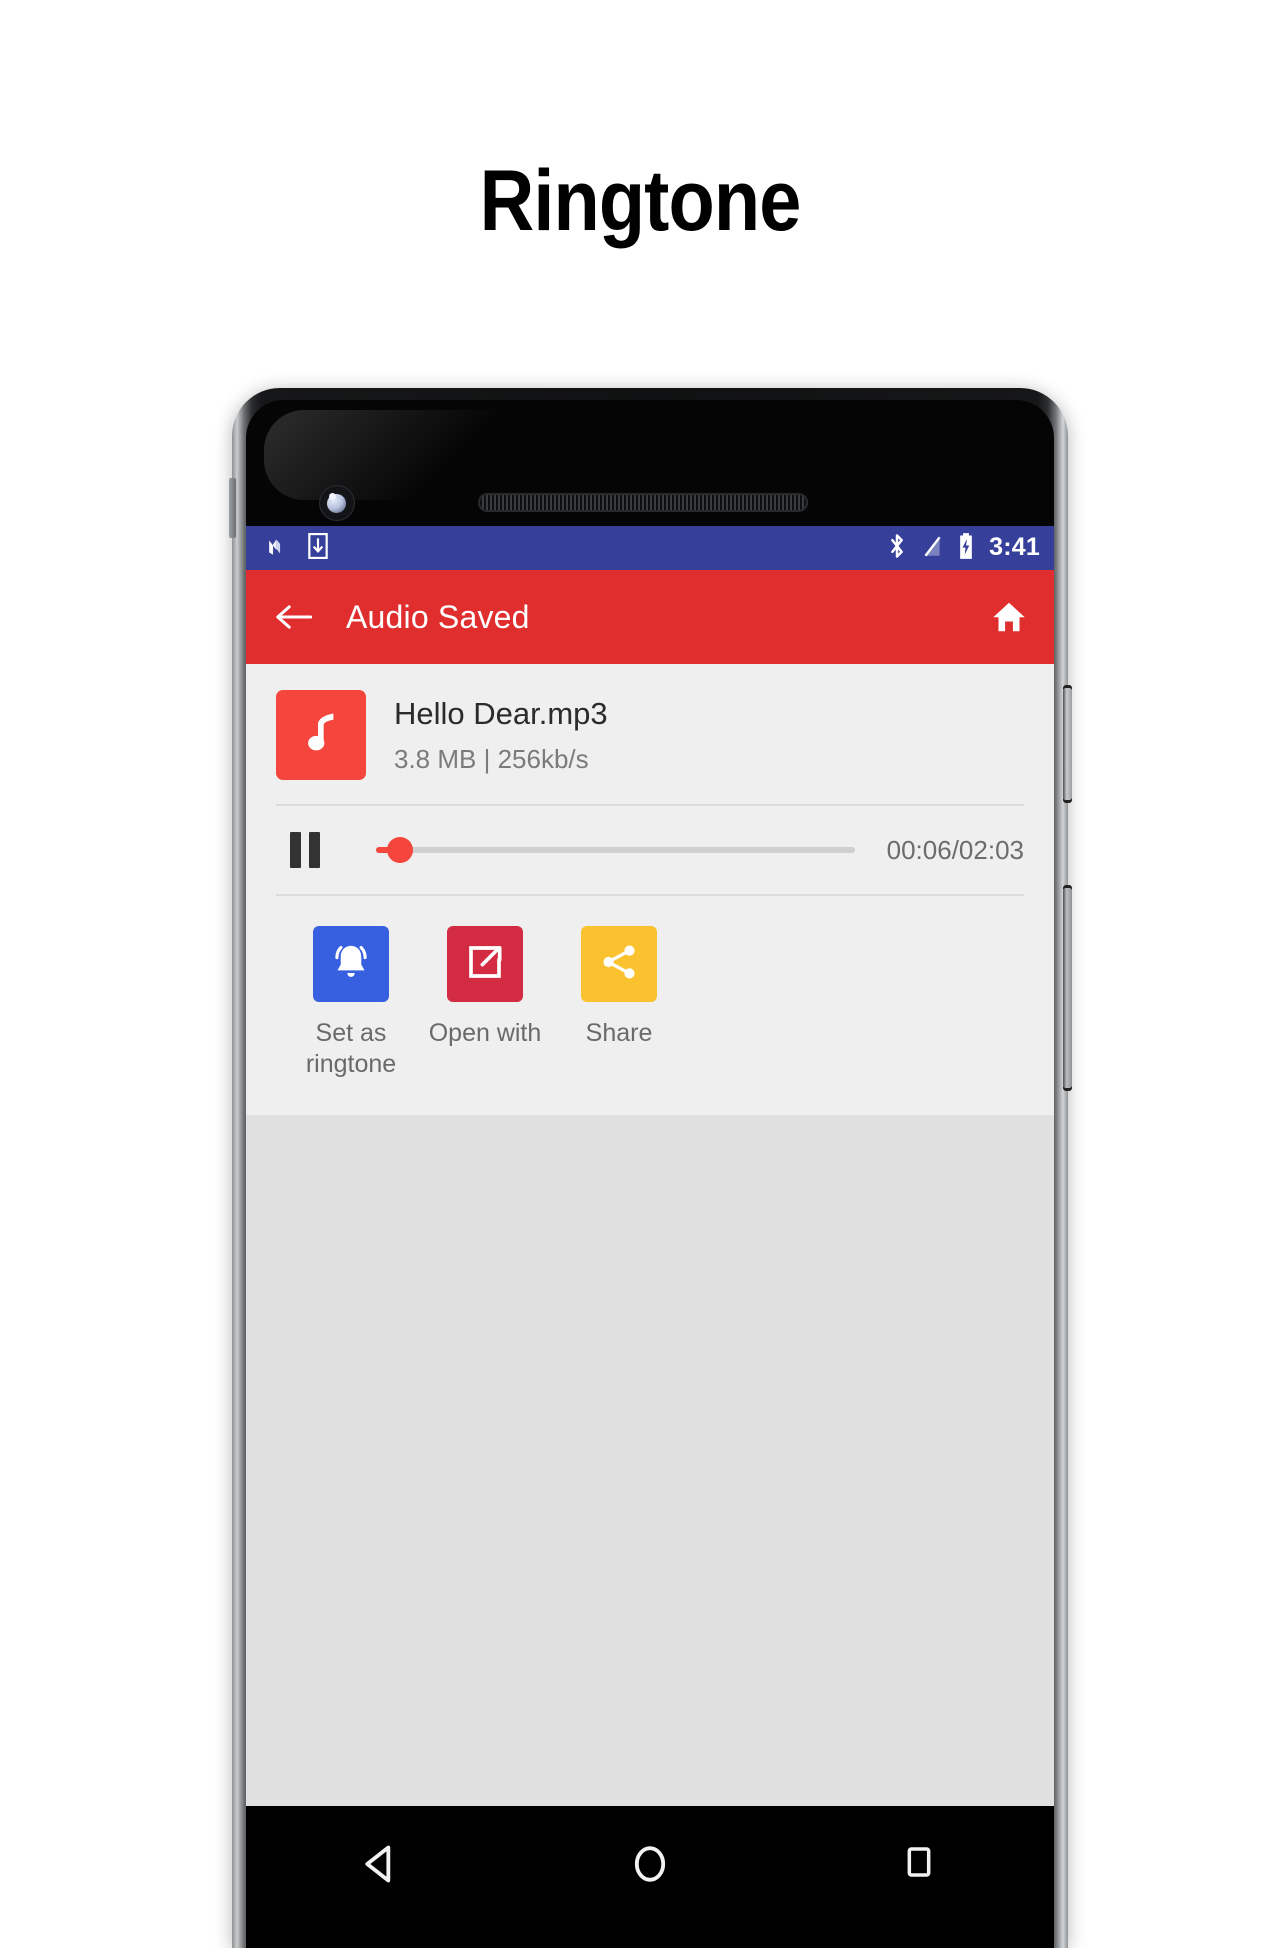 The height and width of the screenshot is (1948, 1280). Describe the element at coordinates (1009, 617) in the screenshot. I see `home-icon` at that location.